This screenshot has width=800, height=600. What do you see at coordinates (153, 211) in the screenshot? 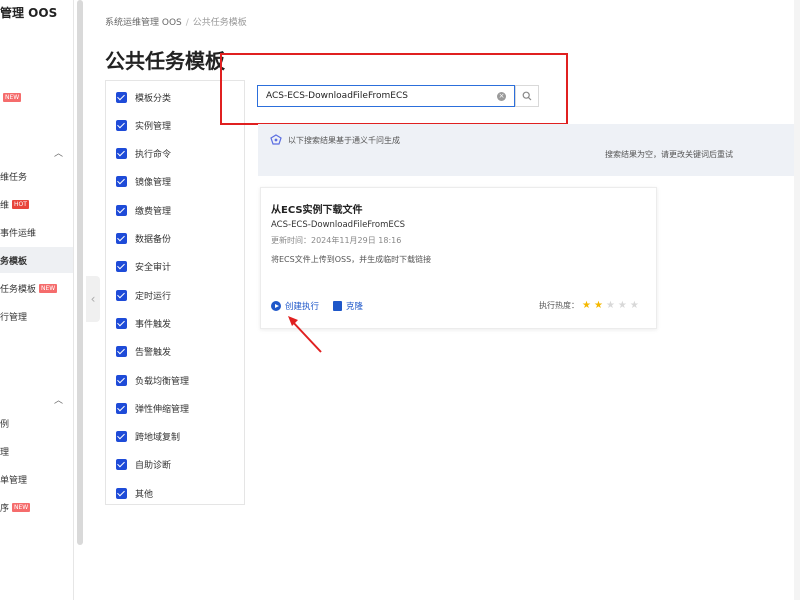
I see `category-label: 缴费管理` at bounding box center [153, 211].